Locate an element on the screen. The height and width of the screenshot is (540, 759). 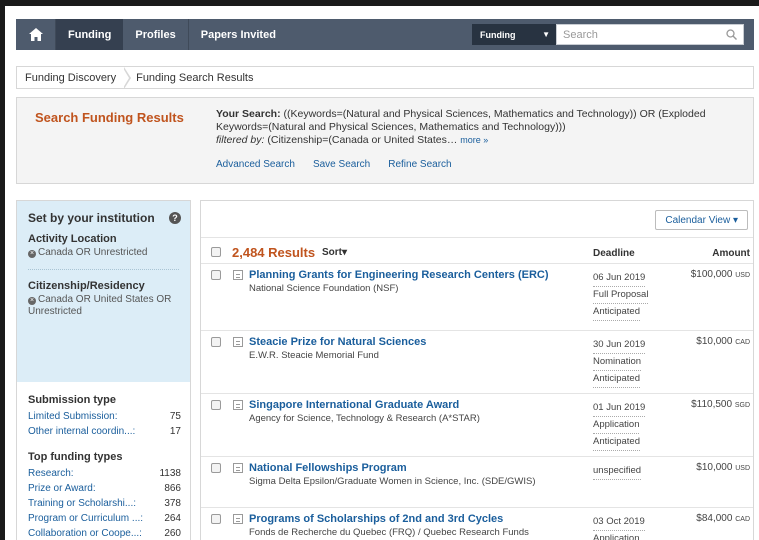
select-all-checkbox is located at coordinates (216, 252).